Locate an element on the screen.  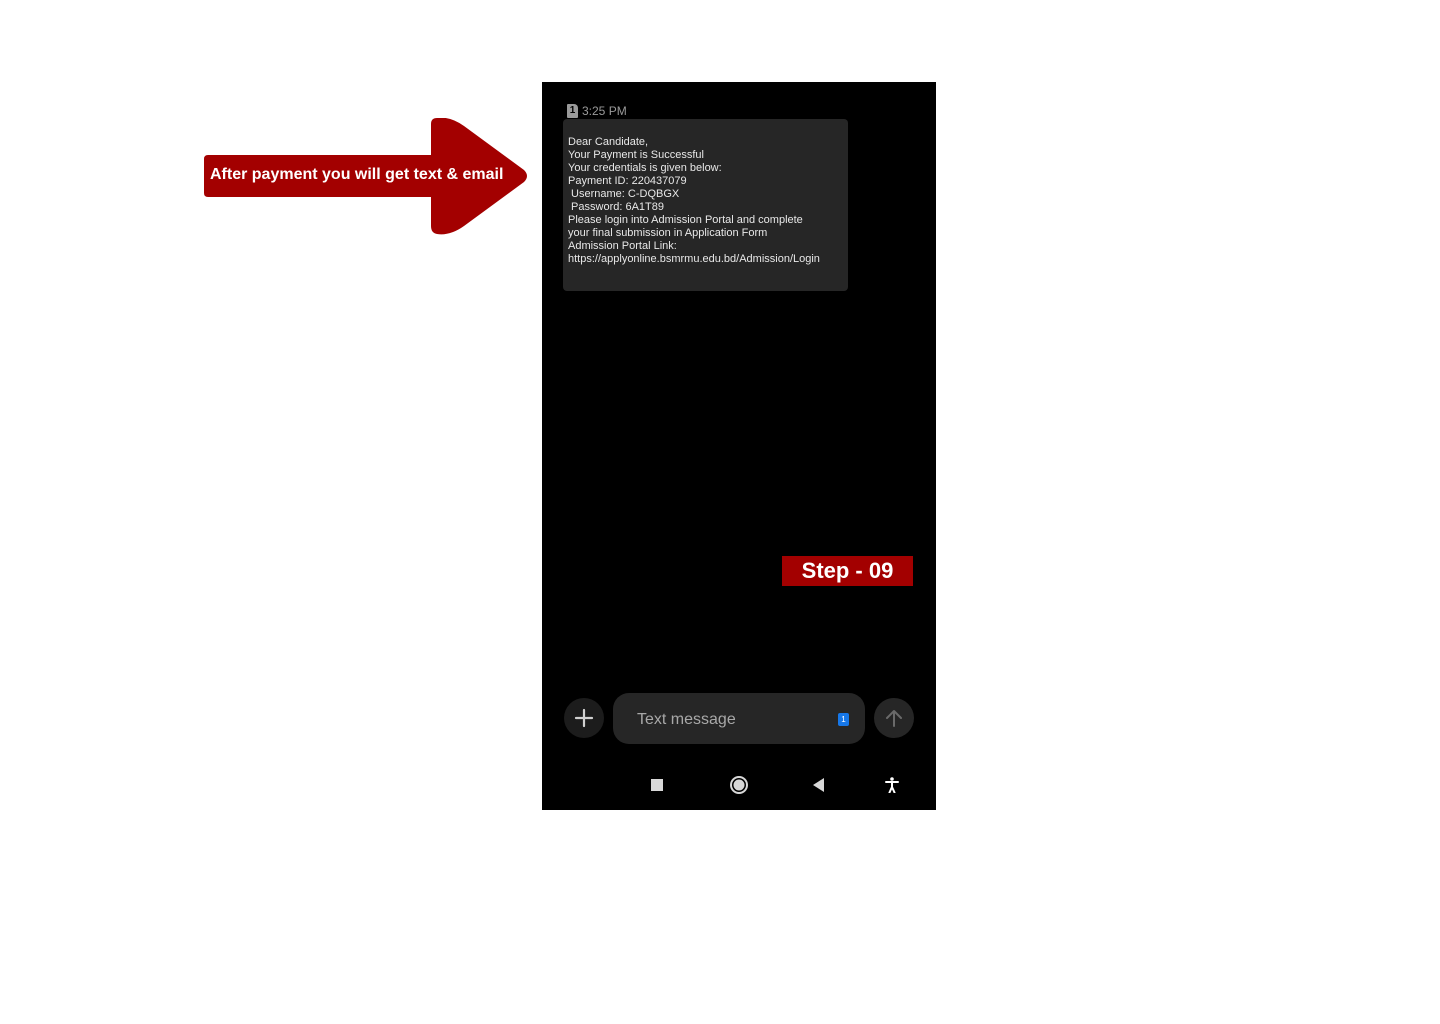
message-line: Password: 6A1T89 is located at coordinates (616, 207).